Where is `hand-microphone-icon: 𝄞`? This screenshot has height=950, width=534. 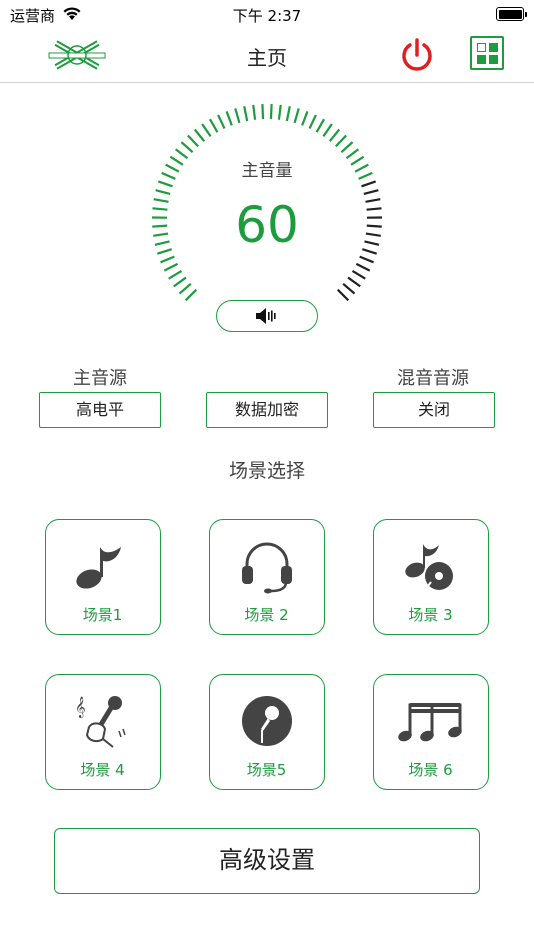 hand-microphone-icon: 𝄞 is located at coordinates (102, 721).